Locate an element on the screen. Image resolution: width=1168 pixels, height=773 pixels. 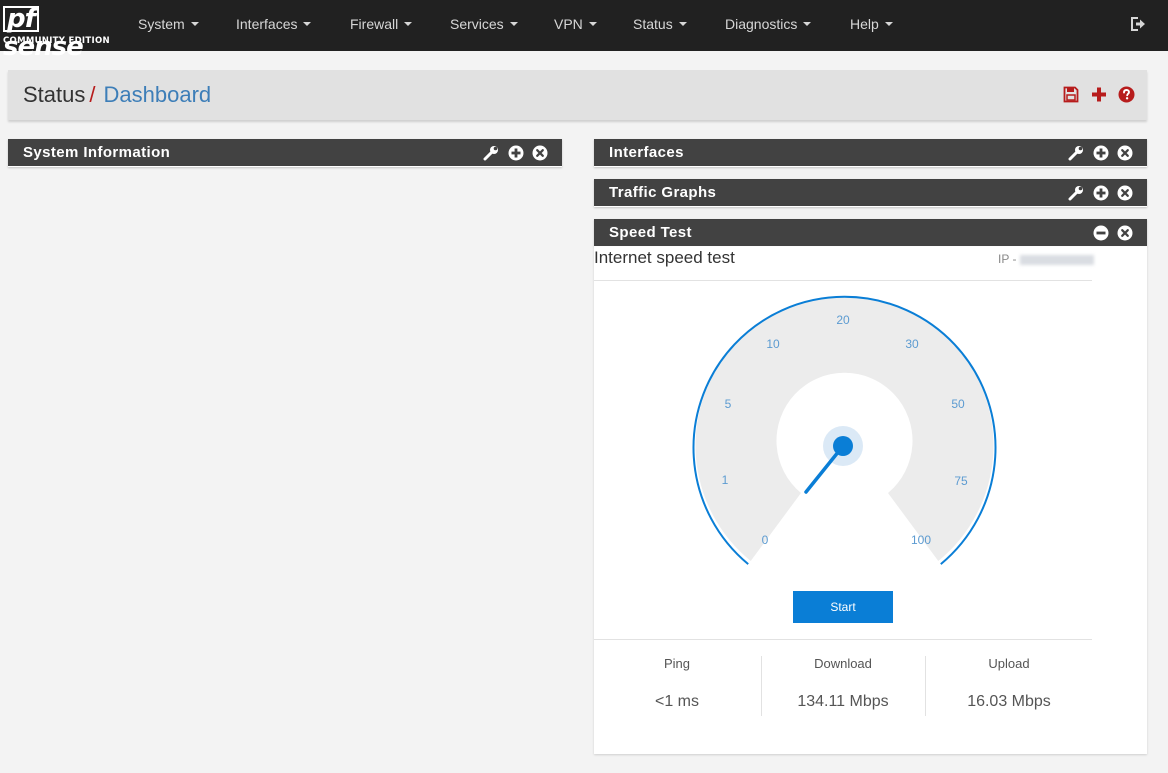
download-label: Download is located at coordinates (843, 663).